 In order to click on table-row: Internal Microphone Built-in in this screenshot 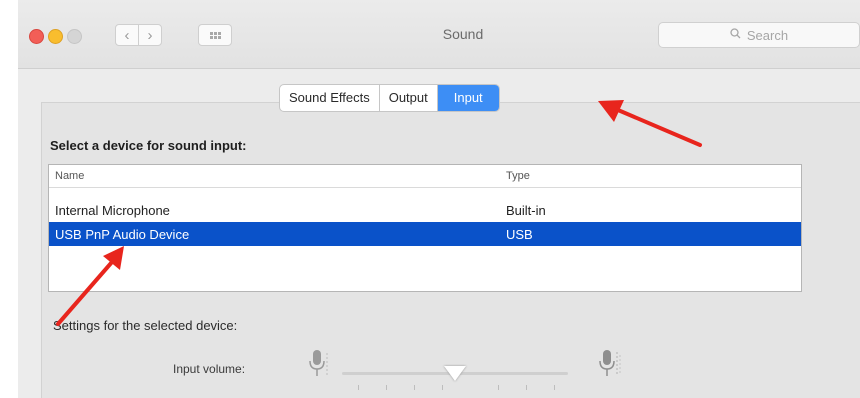, I will do `click(425, 210)`.